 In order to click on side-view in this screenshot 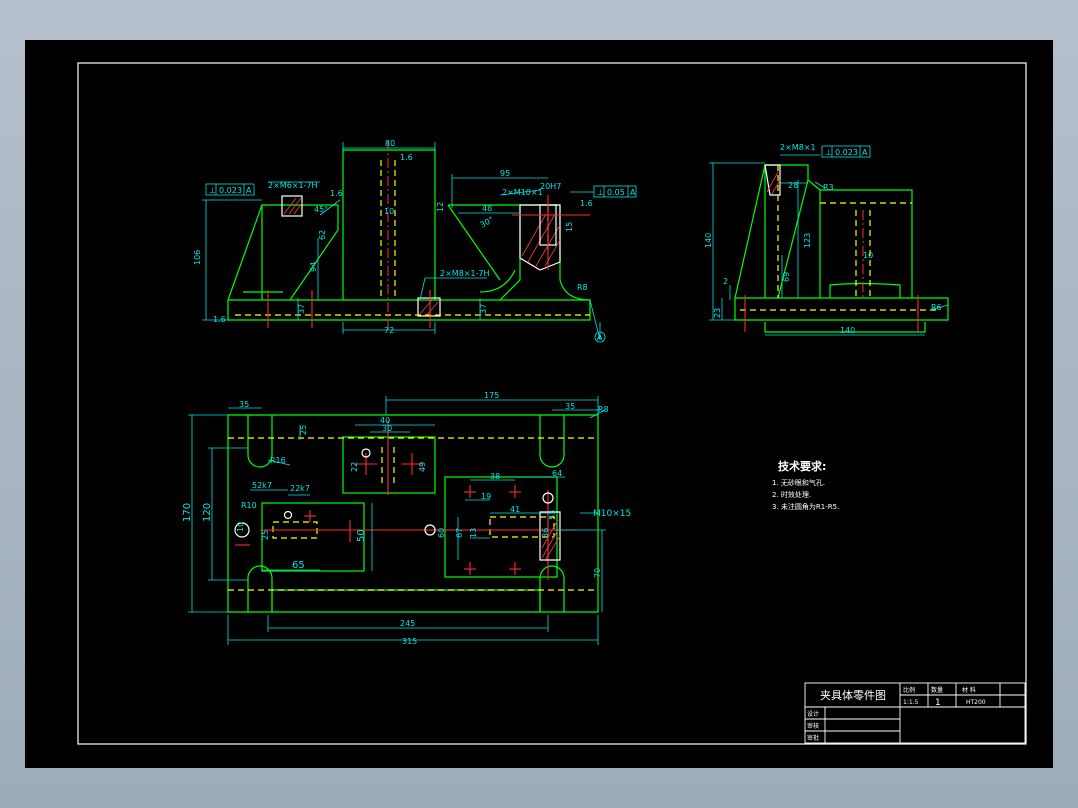, I will do `click(829, 240)`.